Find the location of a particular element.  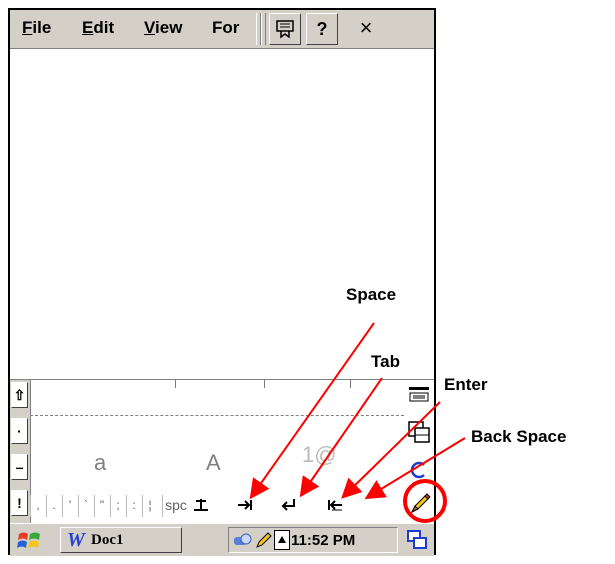

annotation-overlay is located at coordinates (357, 422).